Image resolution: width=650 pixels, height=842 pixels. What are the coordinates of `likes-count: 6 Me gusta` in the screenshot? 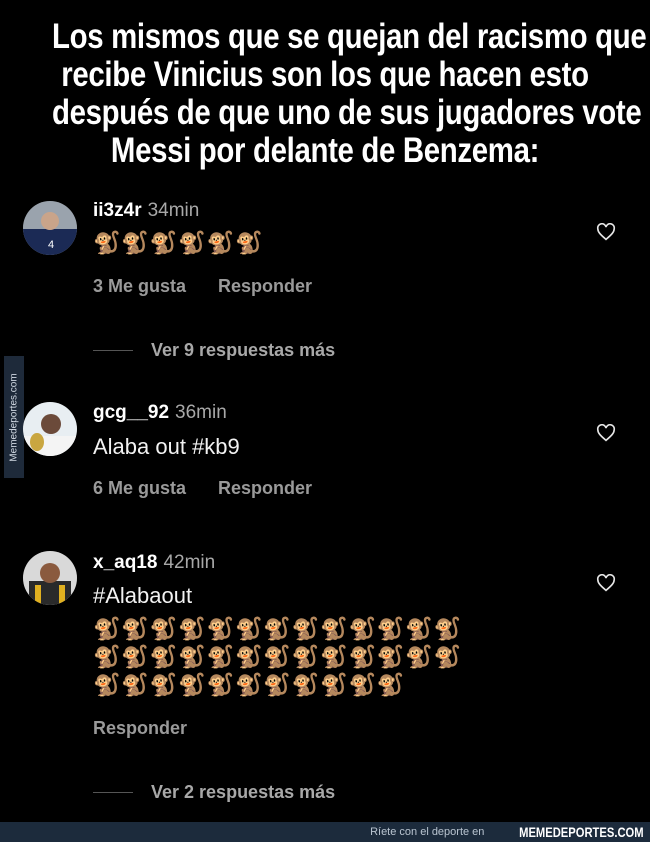 It's located at (139, 488).